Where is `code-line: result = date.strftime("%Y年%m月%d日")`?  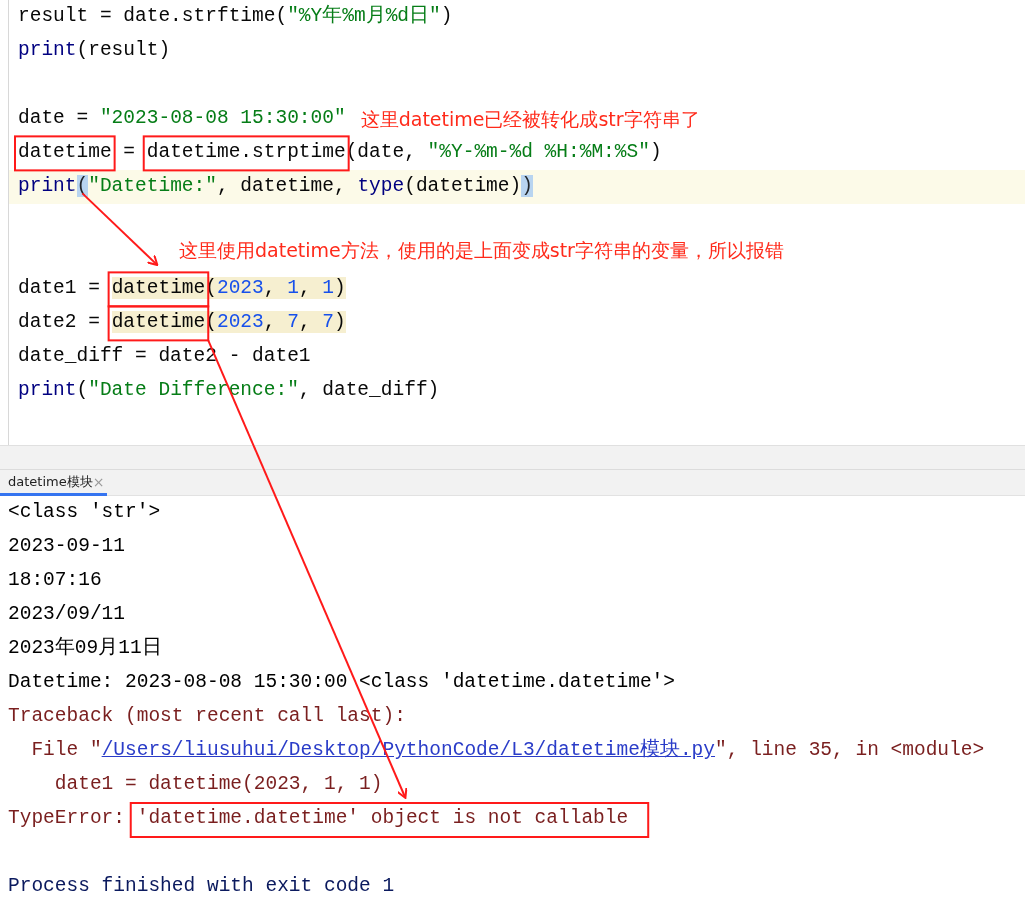 code-line: result = date.strftime("%Y年%m月%d日") is located at coordinates (235, 17).